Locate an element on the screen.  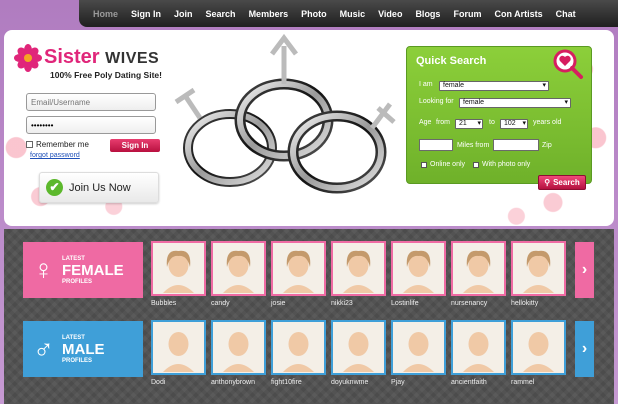
remember-me: Remember me is located at coordinates (57, 144).